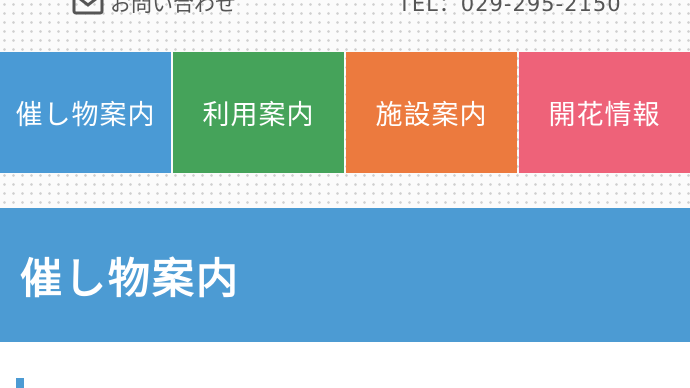 This screenshot has height=388, width=690. What do you see at coordinates (510, 10) in the screenshot?
I see `tel-number: TEL：029-295-2150` at bounding box center [510, 10].